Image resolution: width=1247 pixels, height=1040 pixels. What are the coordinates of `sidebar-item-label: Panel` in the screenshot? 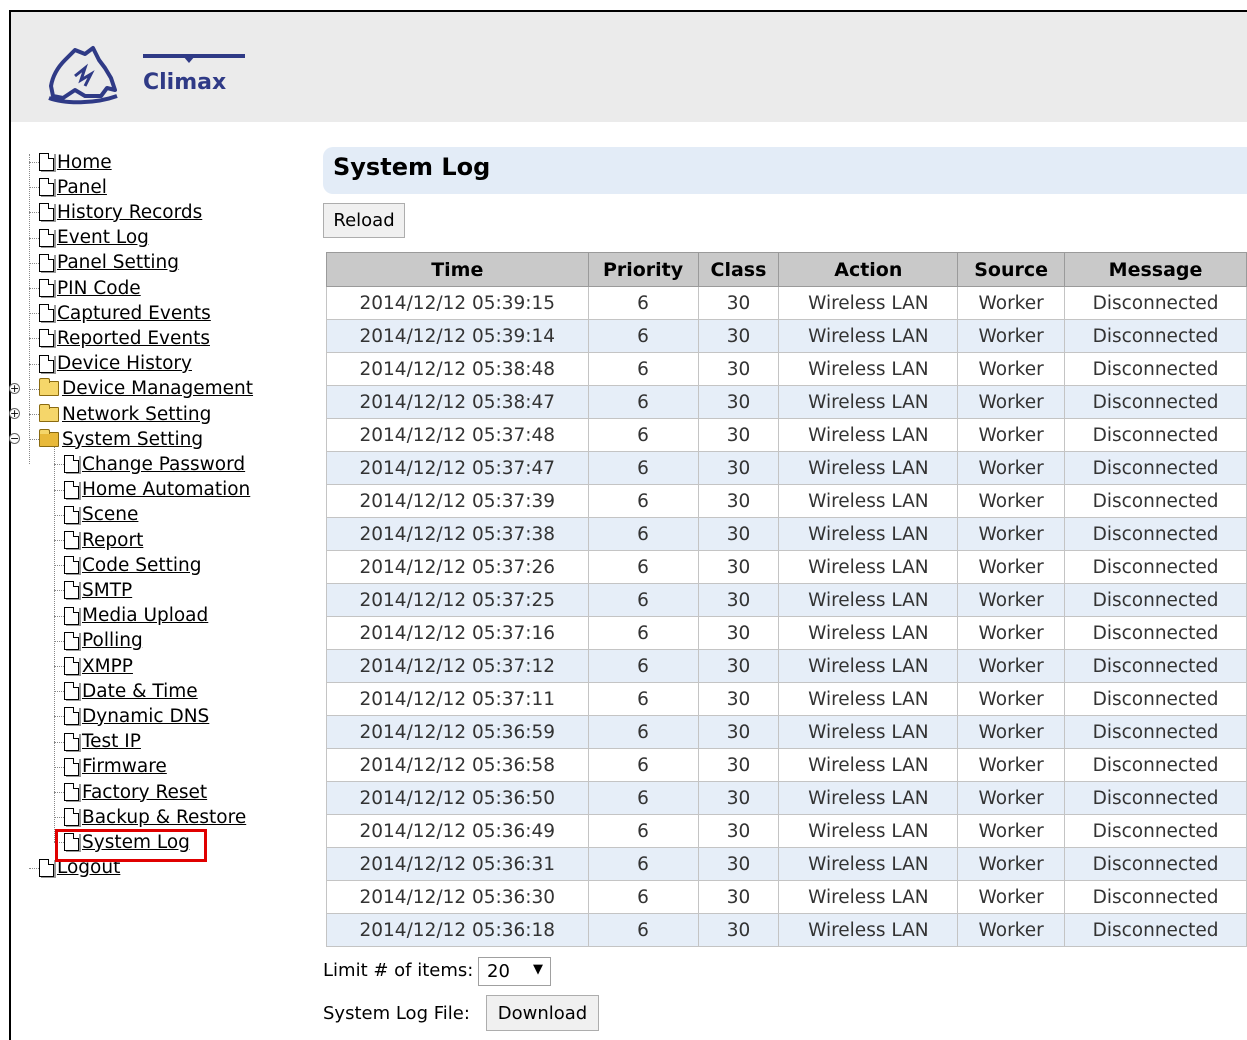 It's located at (82, 187).